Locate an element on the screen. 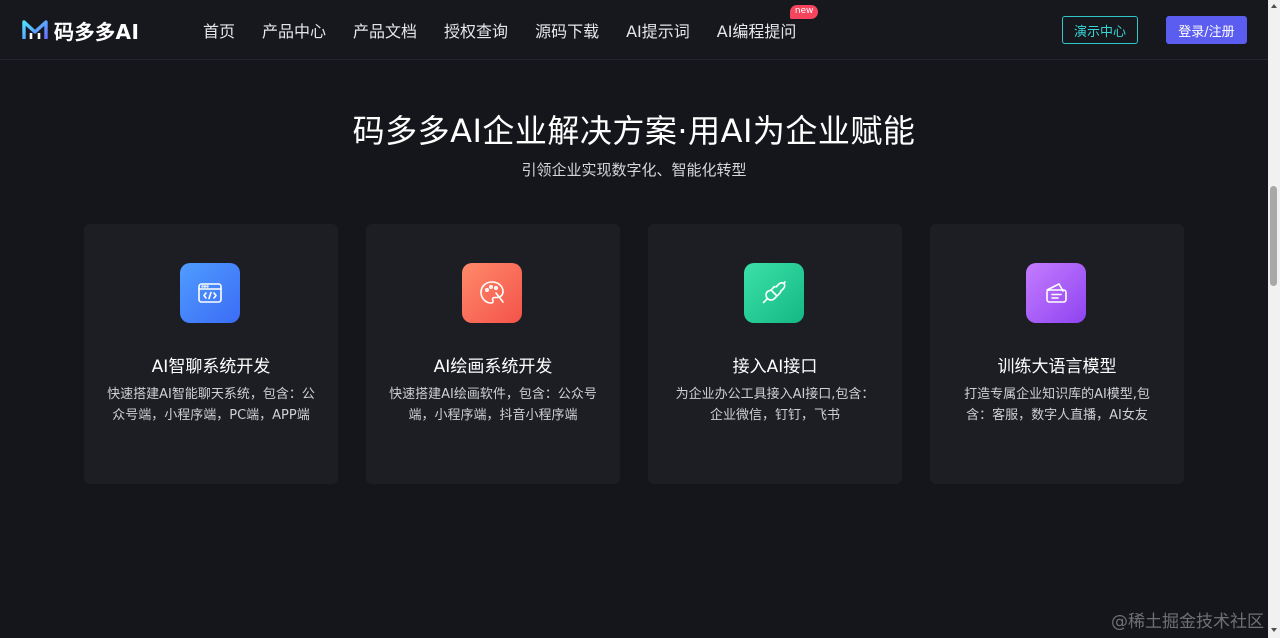 This screenshot has width=1280, height=638. demo-center-button: 演示中心 is located at coordinates (1100, 30).